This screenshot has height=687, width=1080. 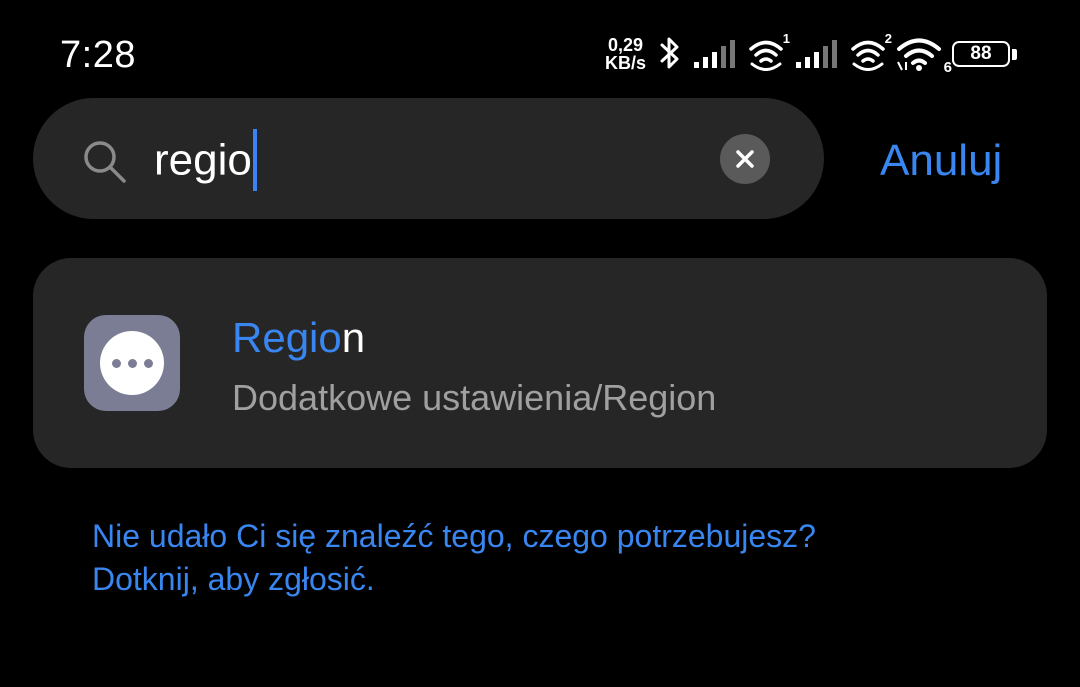 What do you see at coordinates (888, 38) in the screenshot?
I see `sim2-label: 2` at bounding box center [888, 38].